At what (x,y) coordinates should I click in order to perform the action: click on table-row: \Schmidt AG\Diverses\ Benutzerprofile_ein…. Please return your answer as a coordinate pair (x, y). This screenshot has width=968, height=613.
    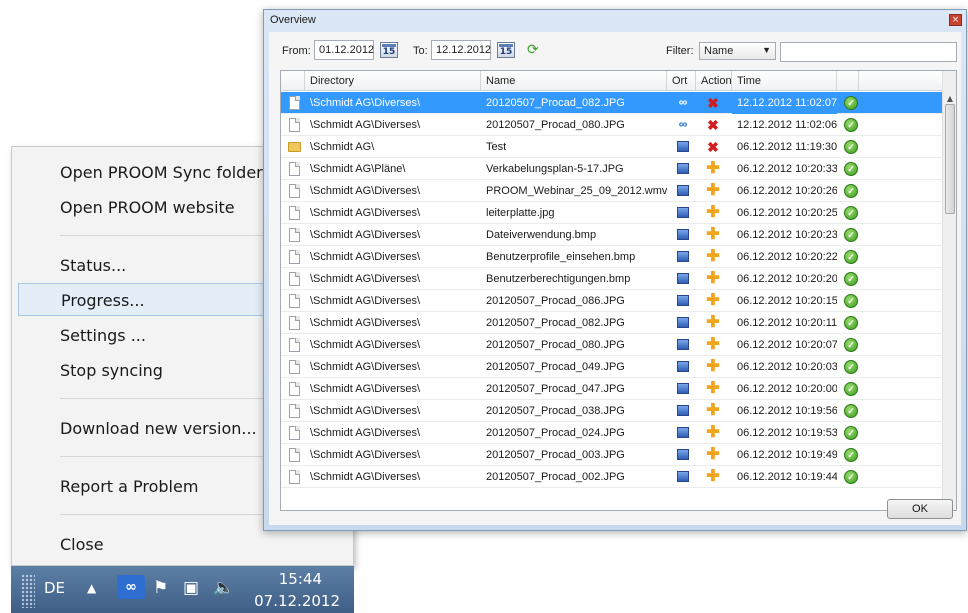
    Looking at the image, I should click on (611, 257).